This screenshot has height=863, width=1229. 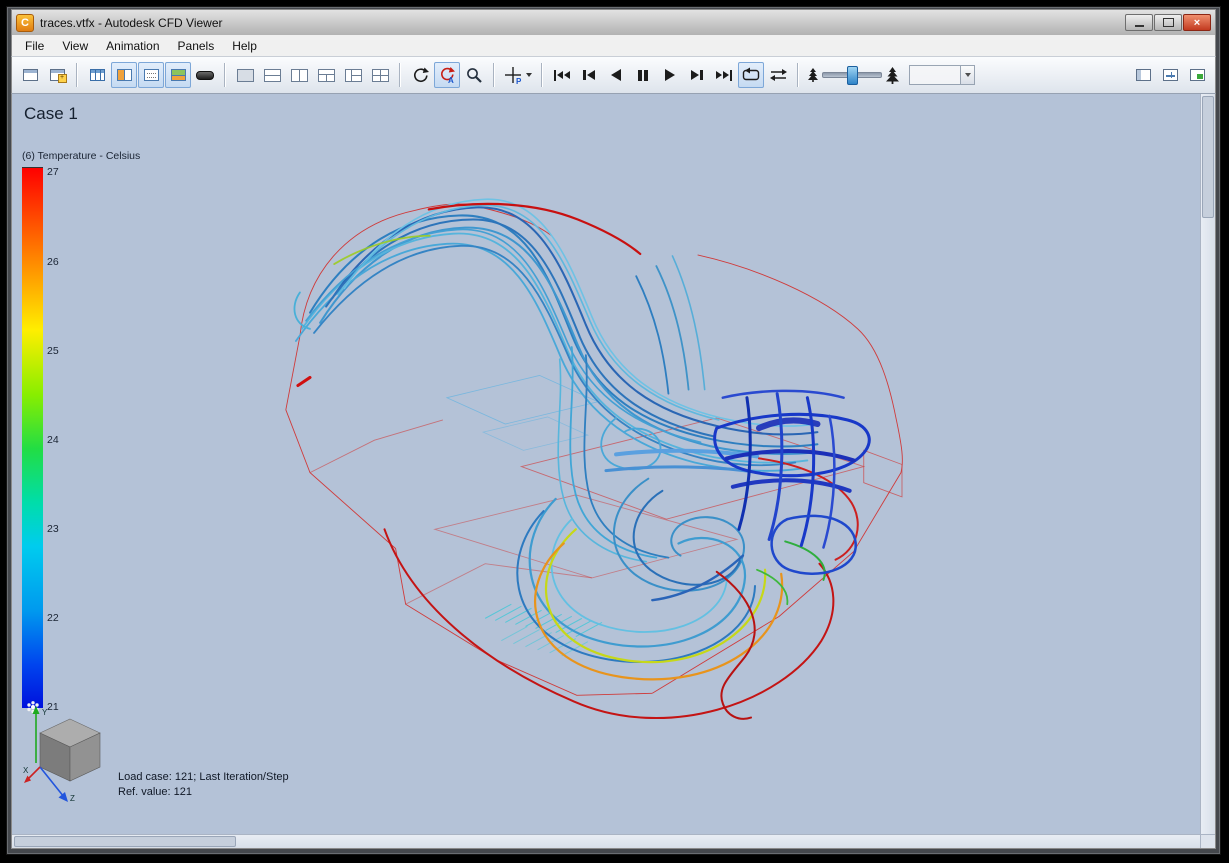 What do you see at coordinates (60, 439) in the screenshot?
I see `legend-tick-labels: 27 26 25 24 23 22 21` at bounding box center [60, 439].